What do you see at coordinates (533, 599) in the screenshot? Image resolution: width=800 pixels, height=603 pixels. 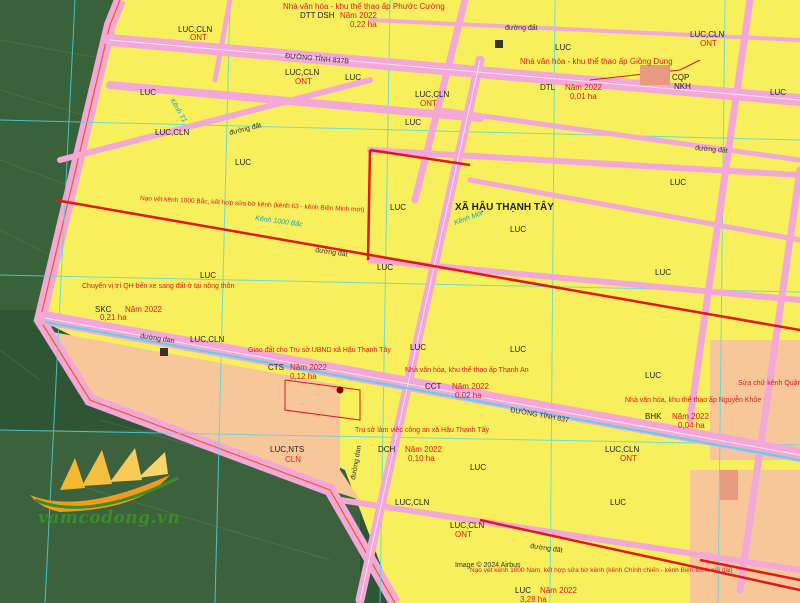 I see `svg-text: 3,28 ha` at bounding box center [533, 599].